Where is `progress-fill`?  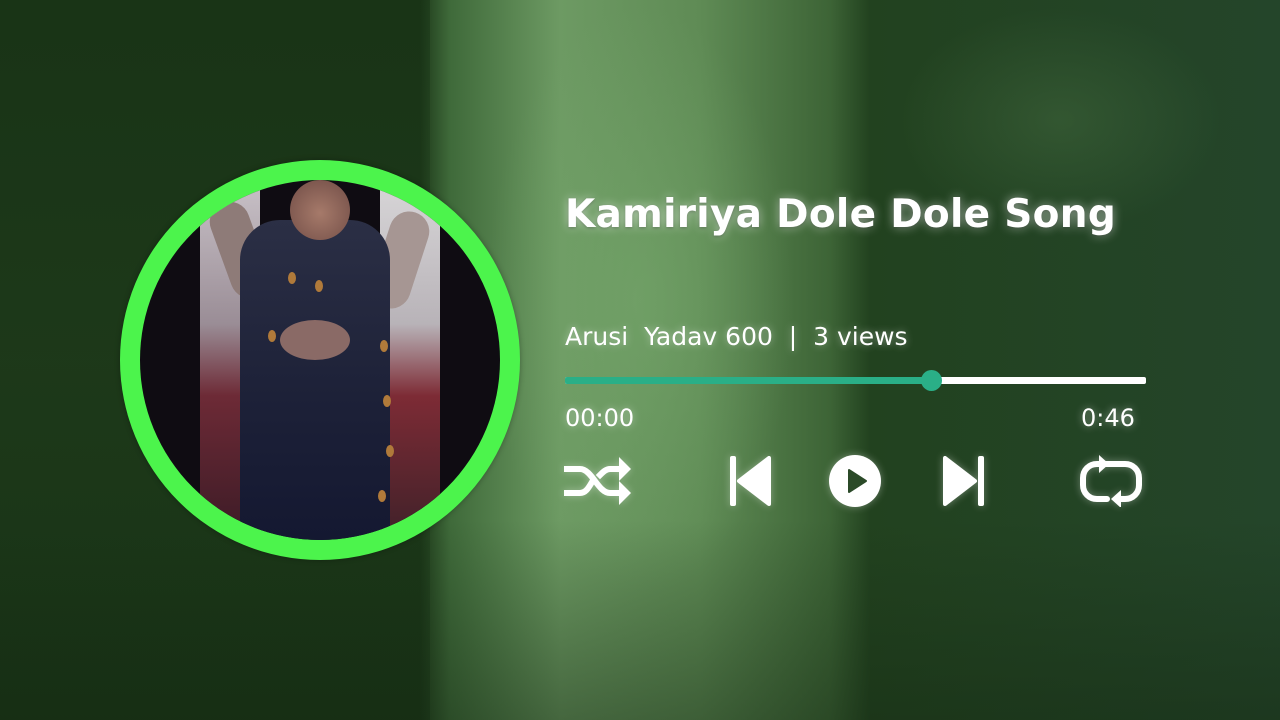
progress-fill is located at coordinates (748, 380).